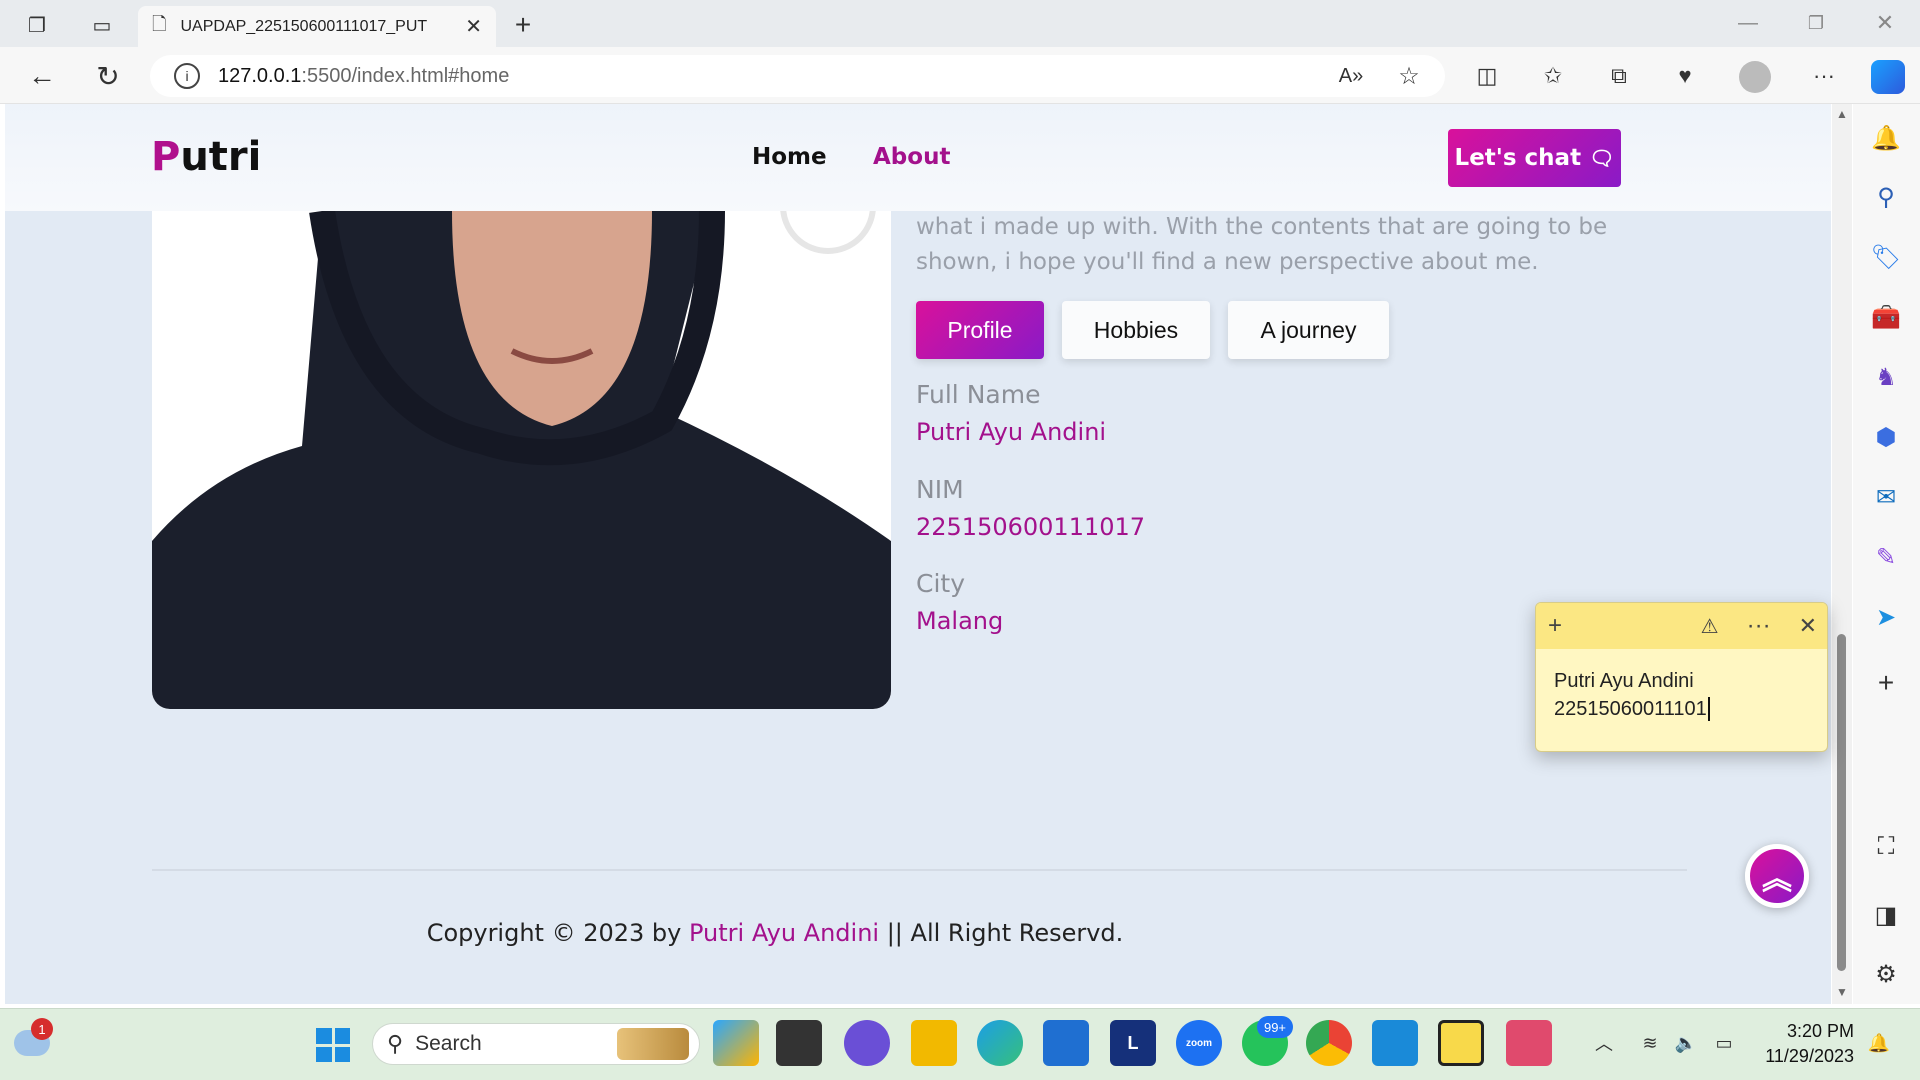 The height and width of the screenshot is (1080, 1920). What do you see at coordinates (911, 157) in the screenshot?
I see `nav-about-link: About` at bounding box center [911, 157].